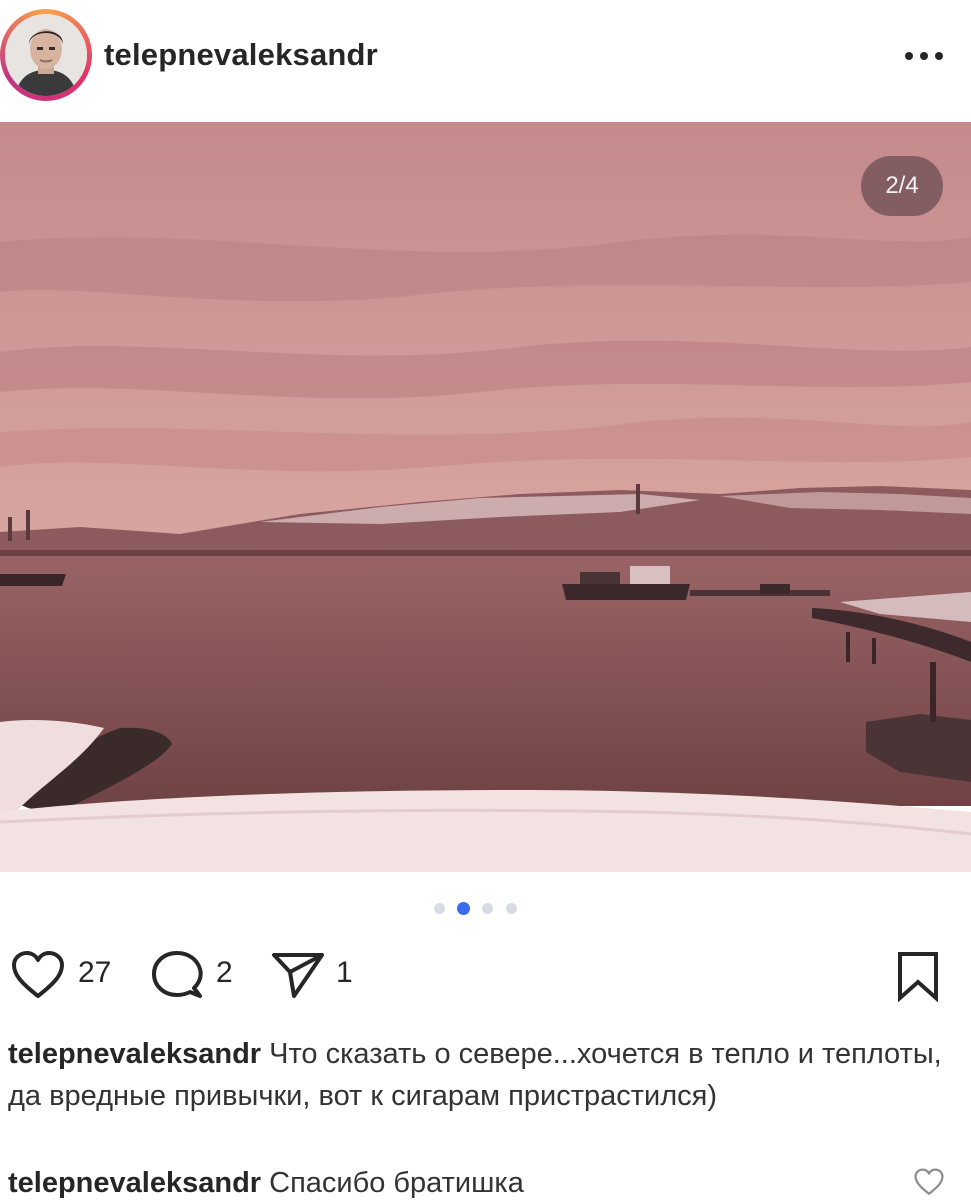 This screenshot has width=971, height=1204. Describe the element at coordinates (924, 56) in the screenshot. I see `more-horizontal-icon` at that location.